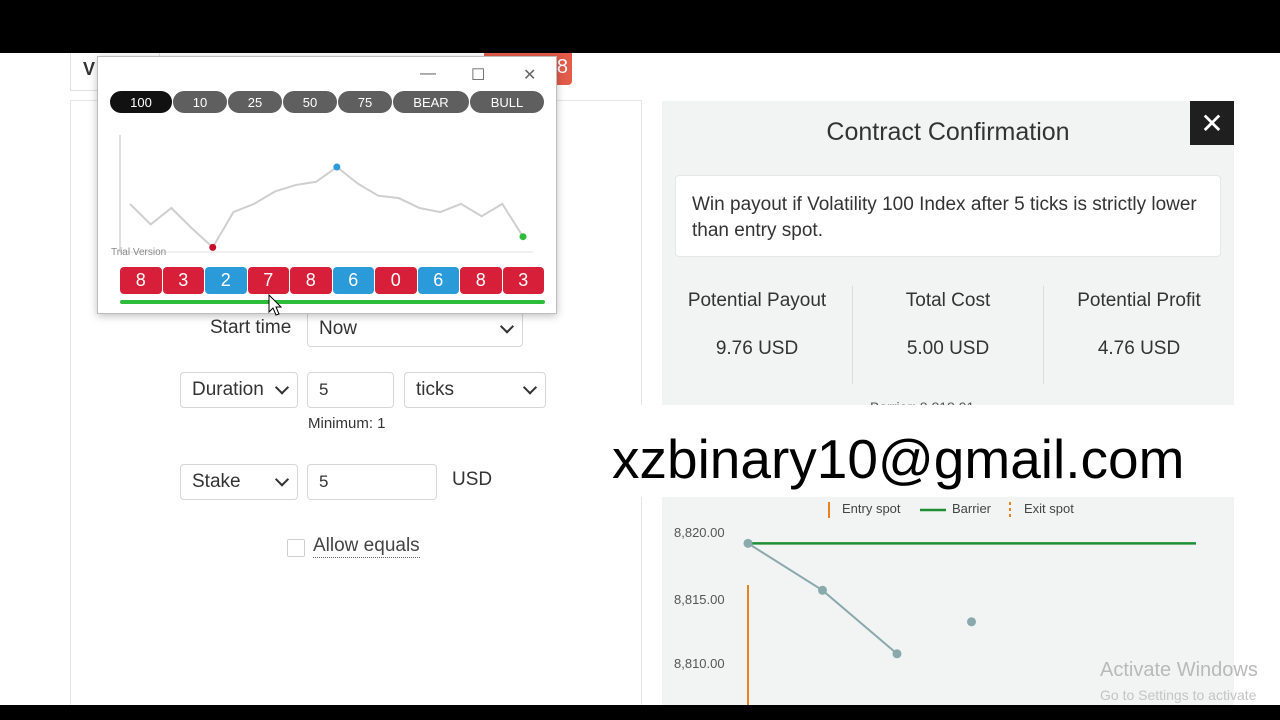  What do you see at coordinates (324, 389) in the screenshot?
I see `duration-value: 5` at bounding box center [324, 389].